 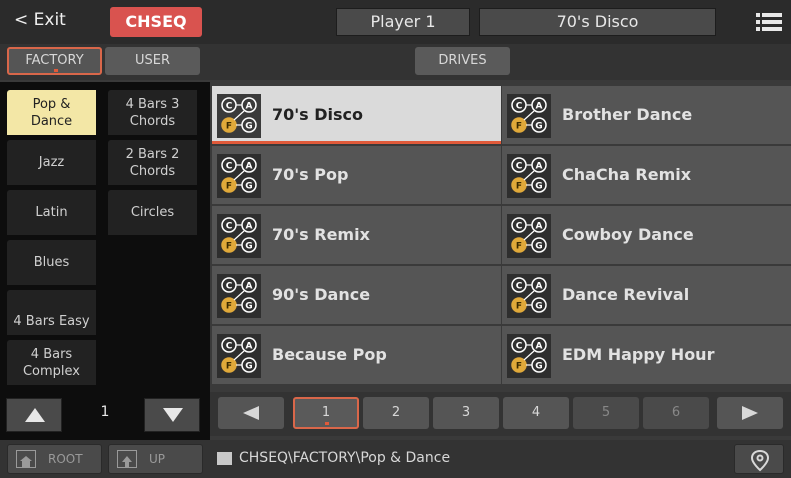 I want to click on folder-page-number: 1, so click(x=105, y=412).